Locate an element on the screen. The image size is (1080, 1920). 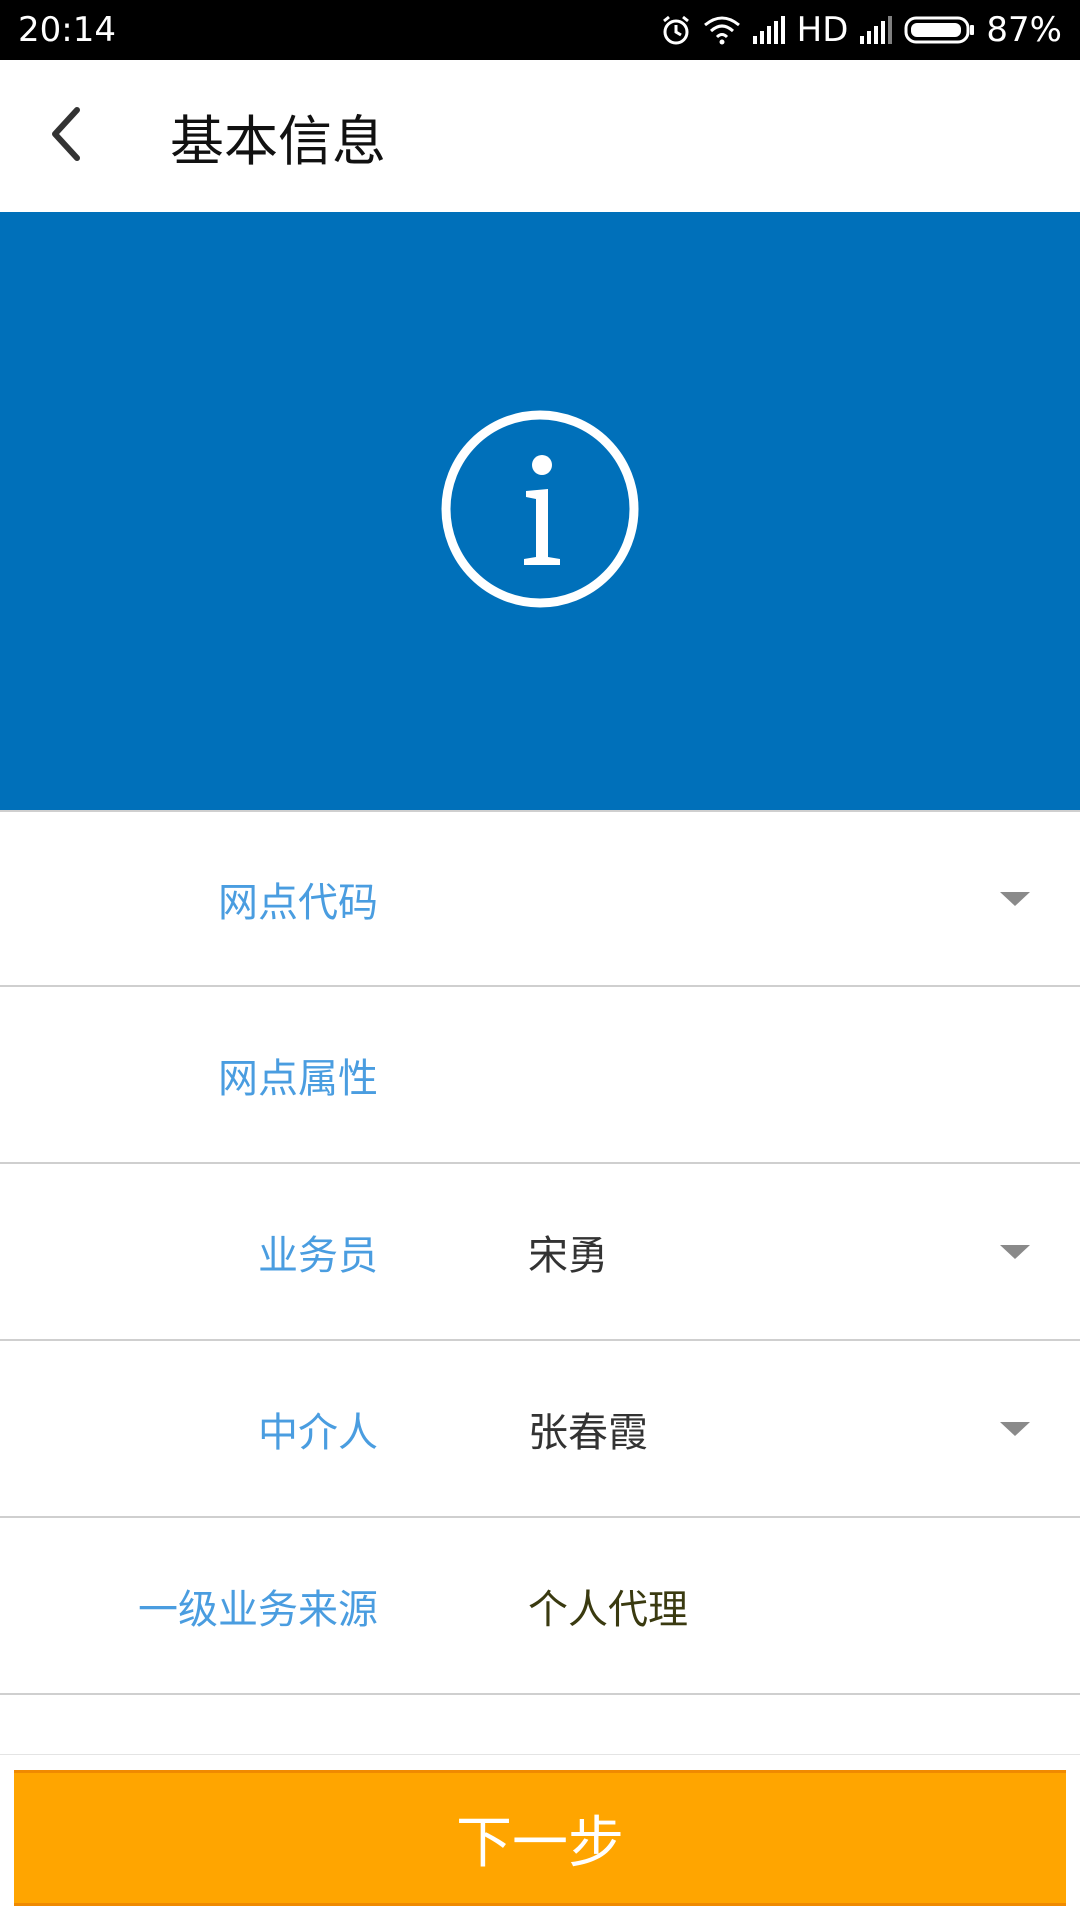
info-icon is located at coordinates (540, 511).